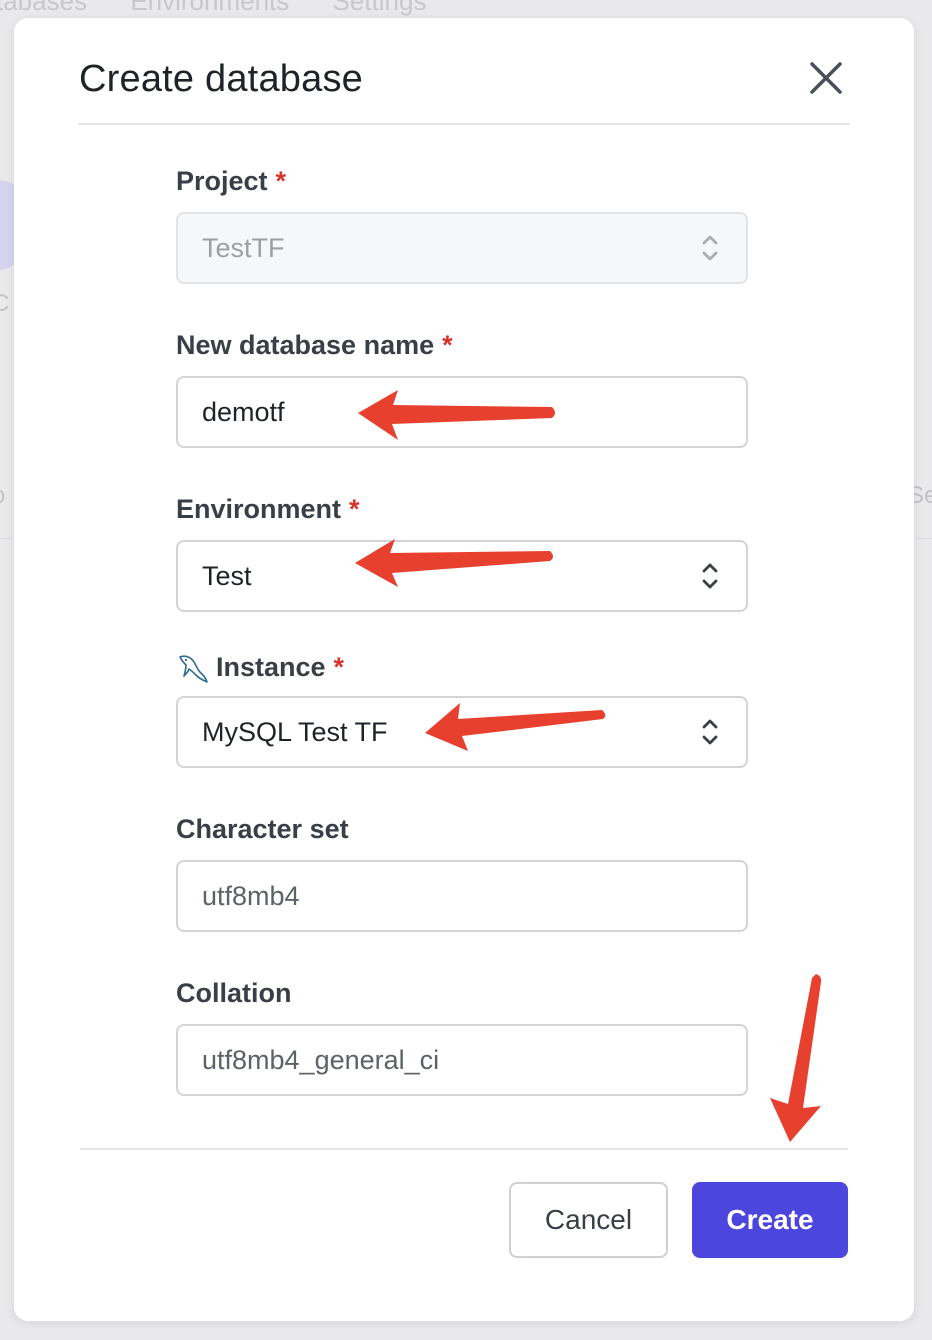  I want to click on character-set-placeholder: utf8mb4, so click(251, 896).